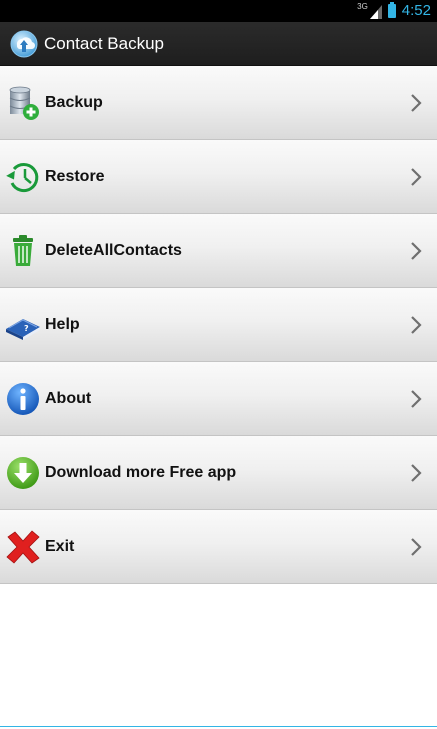 This screenshot has height=729, width=437. What do you see at coordinates (362, 6) in the screenshot?
I see `network-type-label: 3G` at bounding box center [362, 6].